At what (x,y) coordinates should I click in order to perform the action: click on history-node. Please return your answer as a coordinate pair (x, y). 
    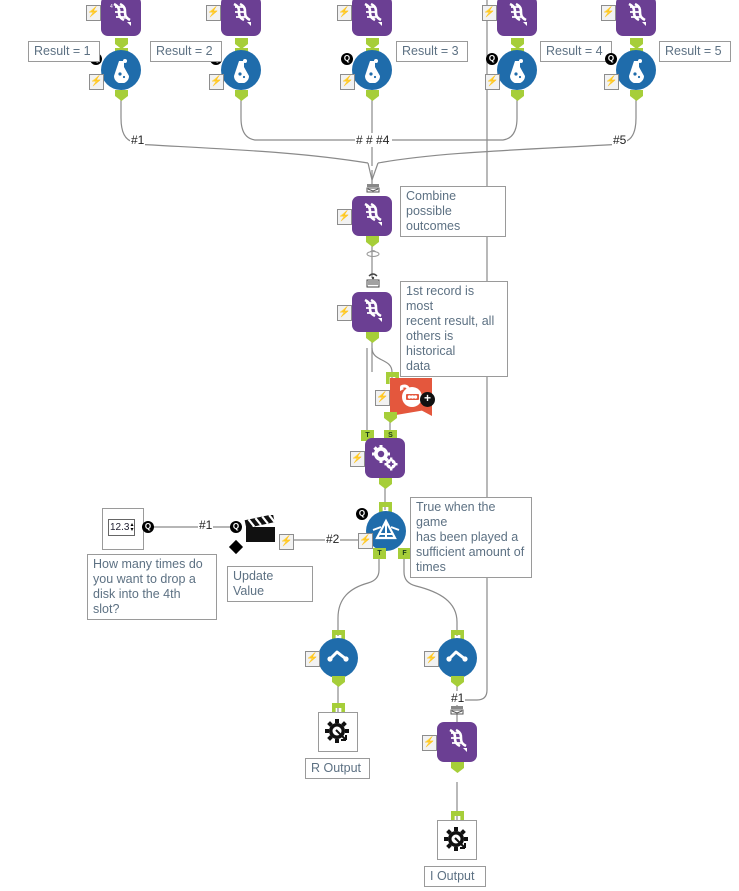
    Looking at the image, I should click on (372, 312).